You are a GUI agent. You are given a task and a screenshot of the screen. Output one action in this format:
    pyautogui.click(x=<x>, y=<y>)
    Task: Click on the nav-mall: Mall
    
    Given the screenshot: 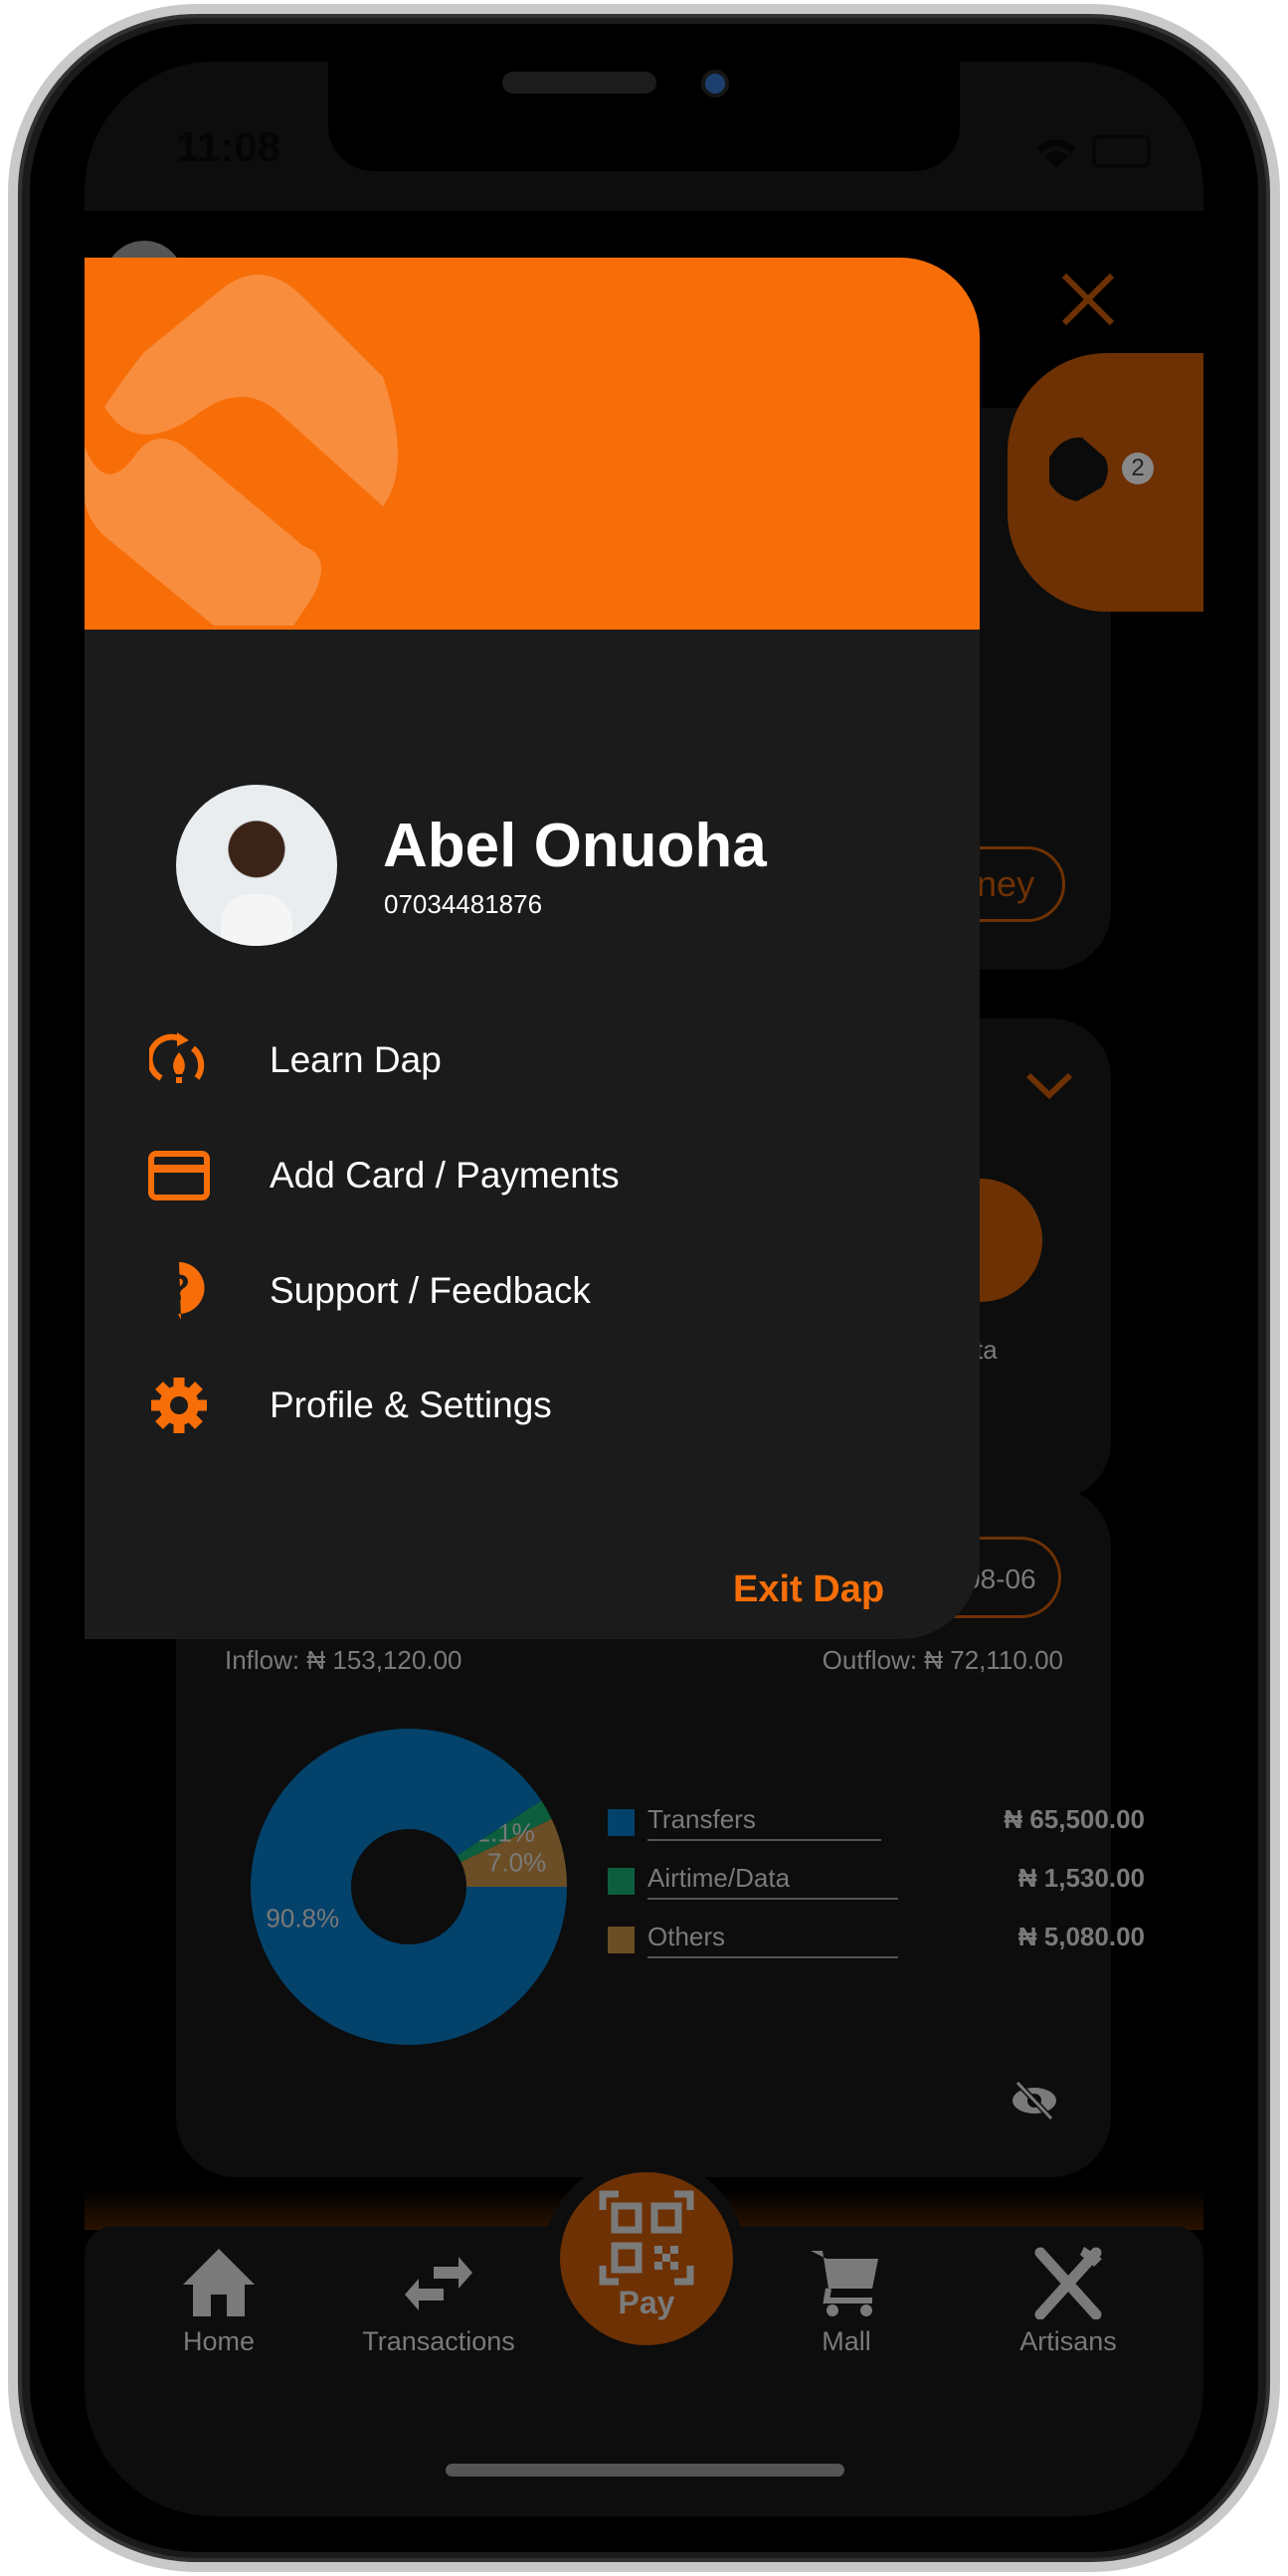 What is the action you would take?
    pyautogui.click(x=846, y=2301)
    